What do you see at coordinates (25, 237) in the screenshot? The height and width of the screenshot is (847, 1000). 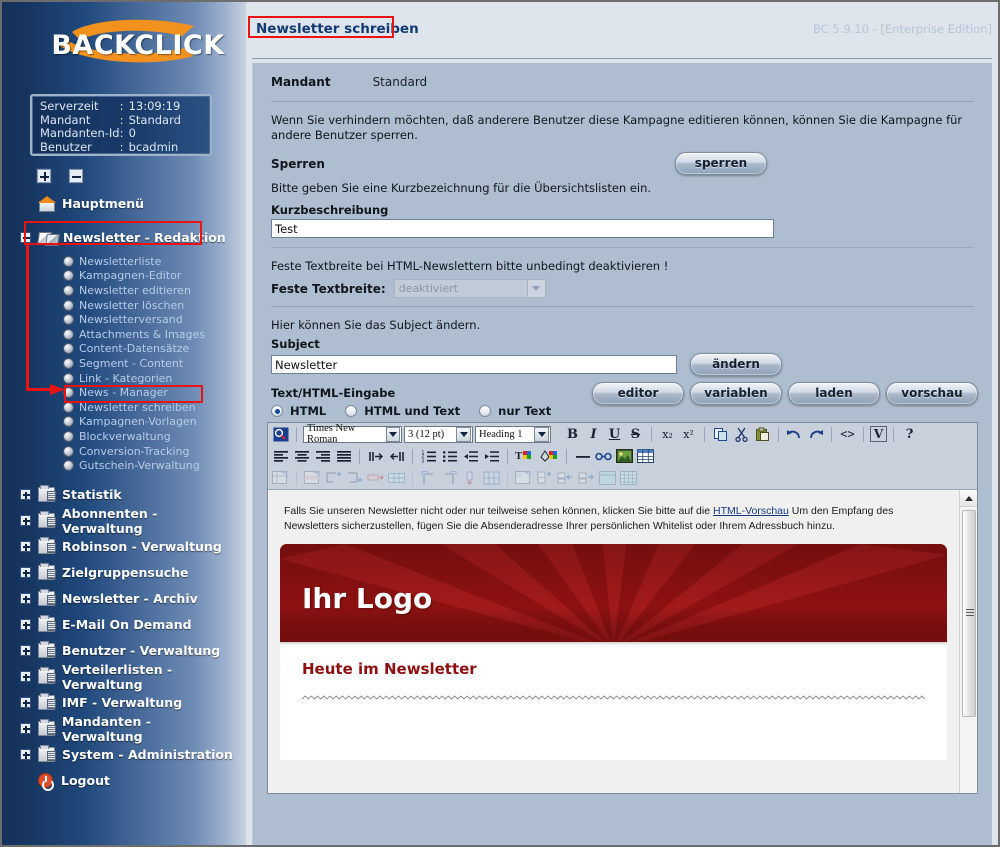 I see `collapse-group-icon` at bounding box center [25, 237].